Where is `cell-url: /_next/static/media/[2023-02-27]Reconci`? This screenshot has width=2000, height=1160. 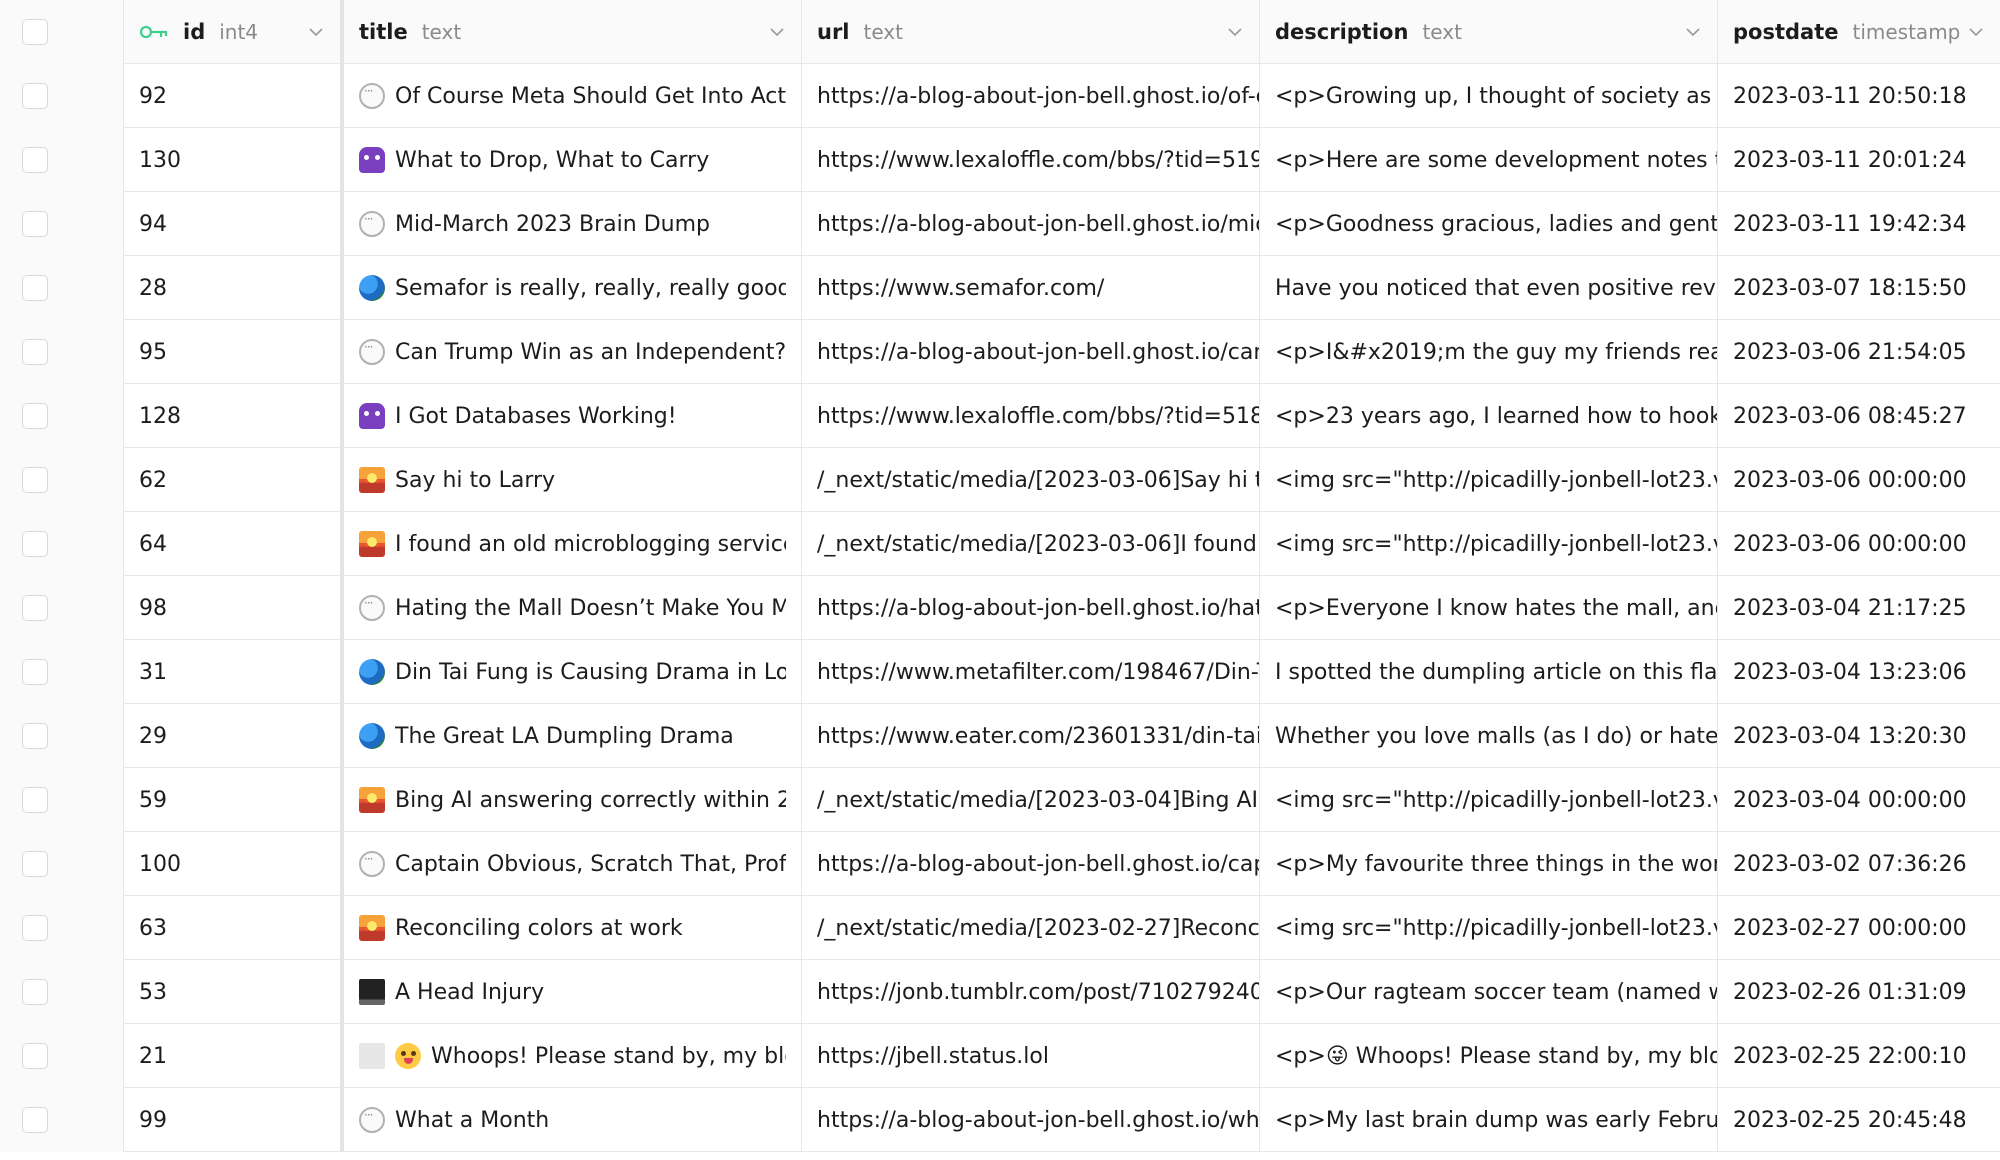 cell-url: /_next/static/media/[2023-02-27]Reconci is located at coordinates (1031, 928).